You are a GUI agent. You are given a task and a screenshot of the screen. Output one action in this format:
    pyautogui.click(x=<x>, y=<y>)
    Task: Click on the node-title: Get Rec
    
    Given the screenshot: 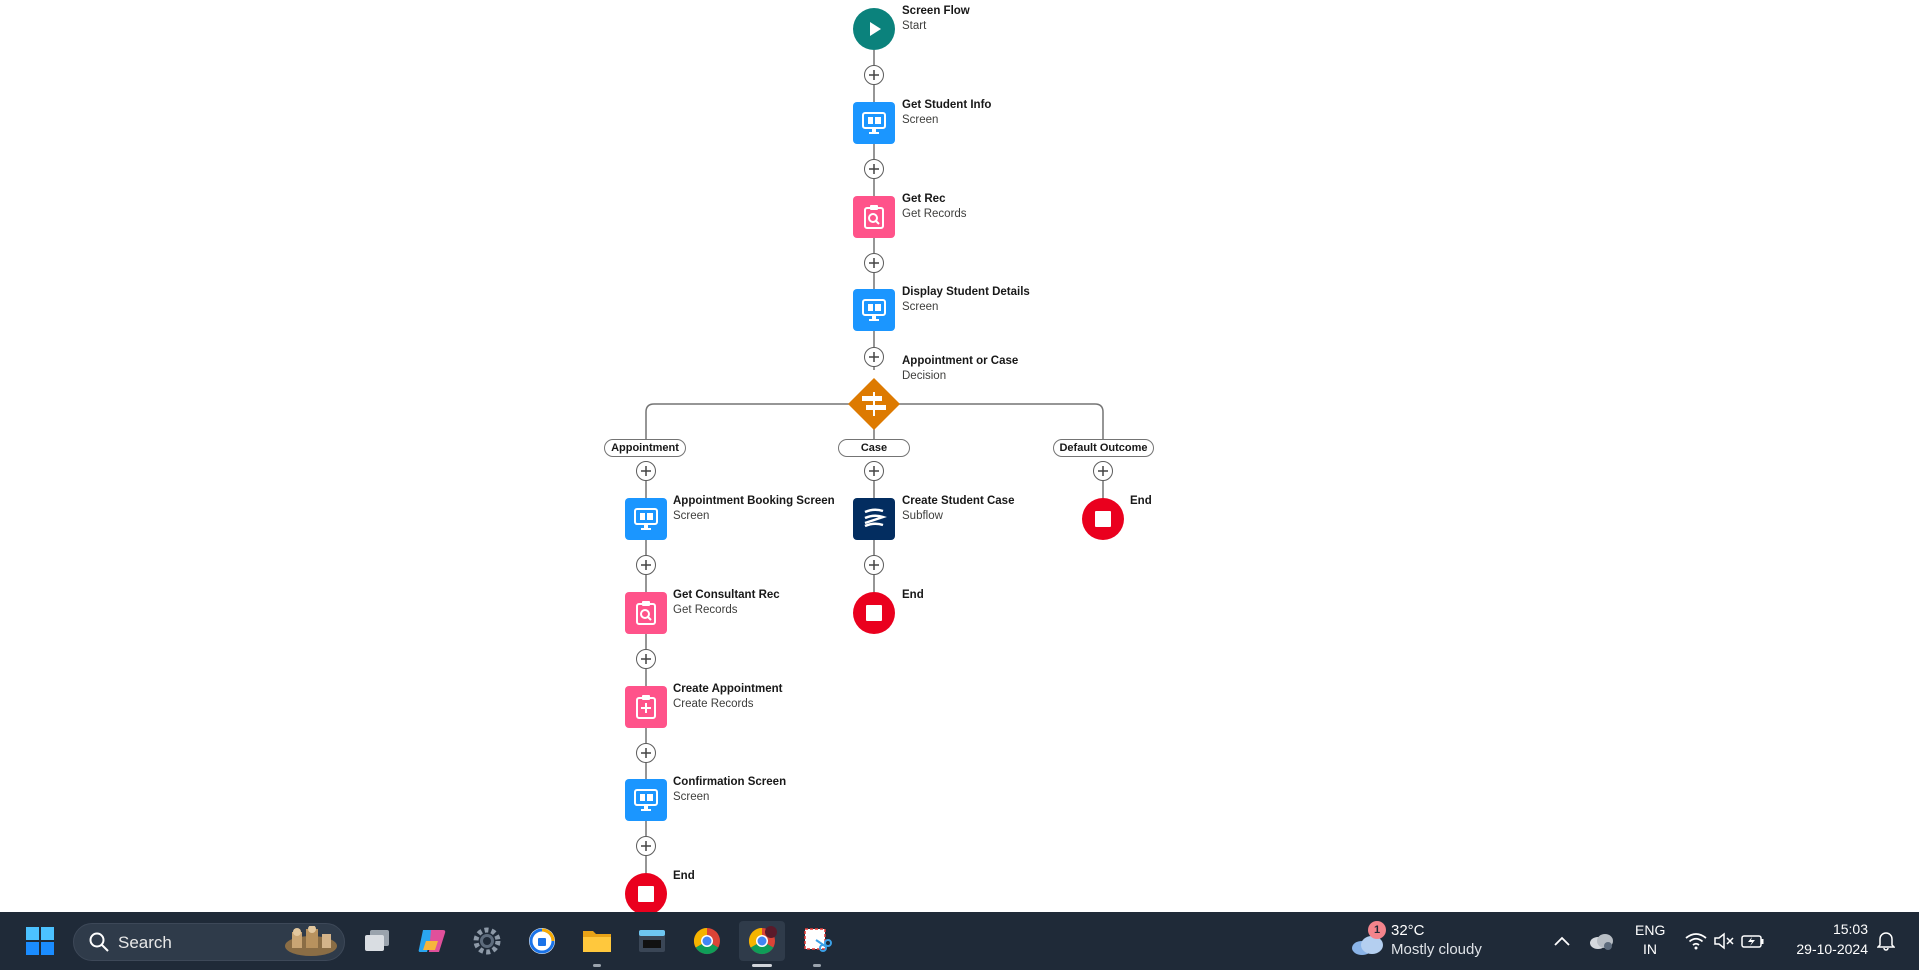 What is the action you would take?
    pyautogui.click(x=924, y=199)
    